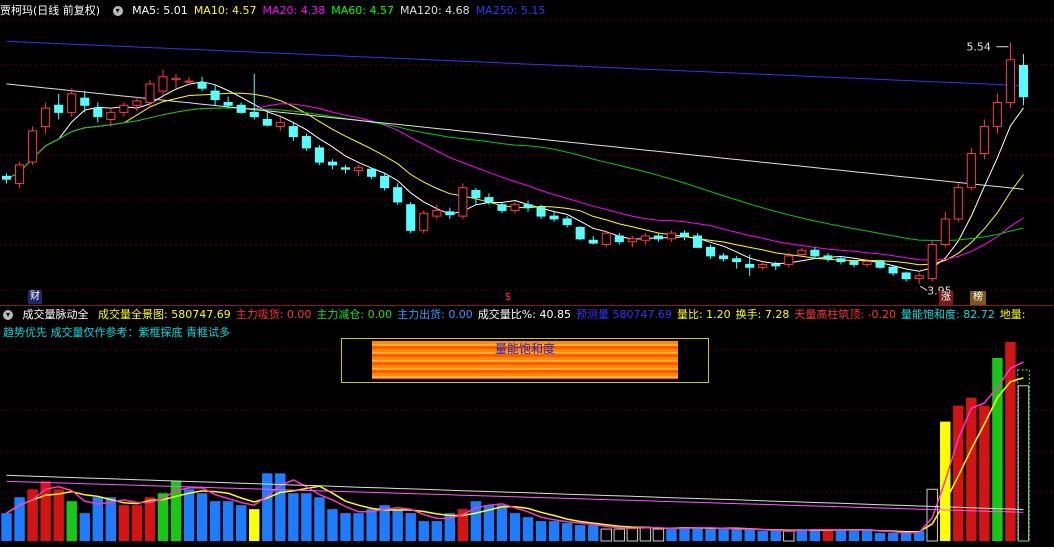  I want to click on indicator-item-label: 量能饱和度:, so click(932, 314).